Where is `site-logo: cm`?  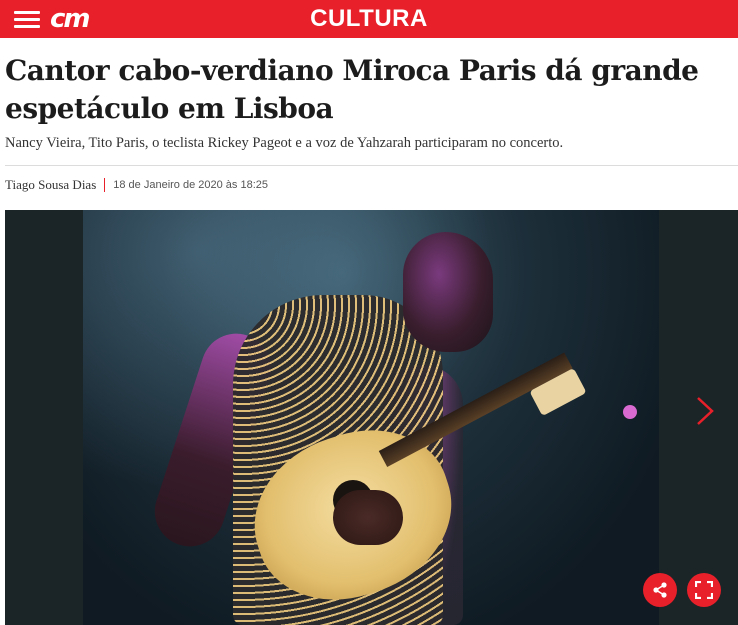 site-logo: cm is located at coordinates (74, 19).